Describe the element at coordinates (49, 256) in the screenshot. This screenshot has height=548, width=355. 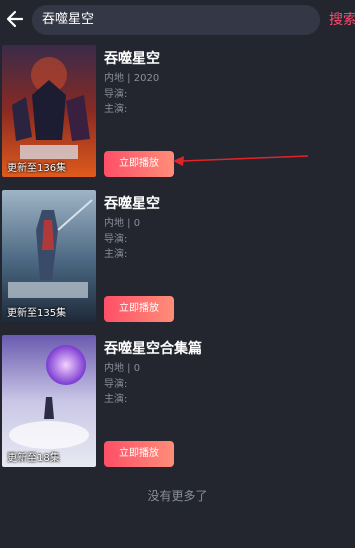
I see `poster-image: 更新至135集` at that location.